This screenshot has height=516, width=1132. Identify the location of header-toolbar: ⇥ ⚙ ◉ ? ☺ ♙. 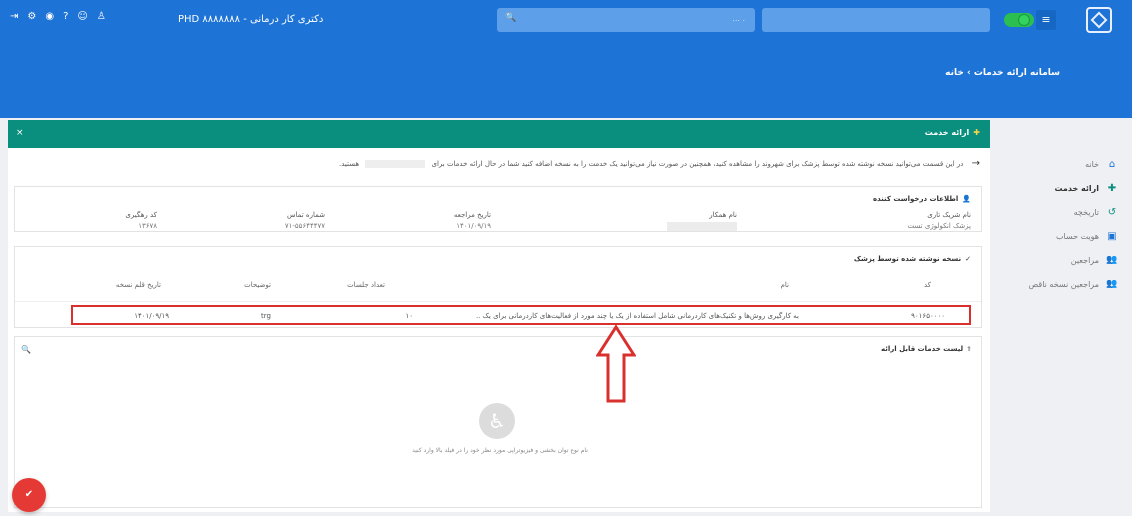
(58, 17).